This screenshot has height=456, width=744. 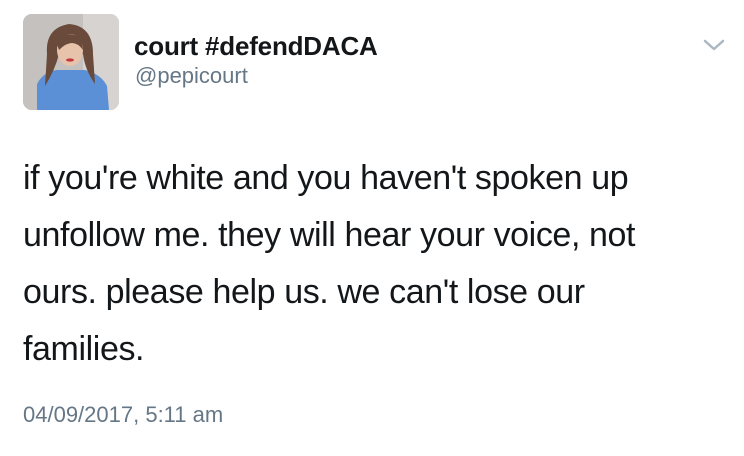 I want to click on author-handle: @pepicourt, so click(x=191, y=76).